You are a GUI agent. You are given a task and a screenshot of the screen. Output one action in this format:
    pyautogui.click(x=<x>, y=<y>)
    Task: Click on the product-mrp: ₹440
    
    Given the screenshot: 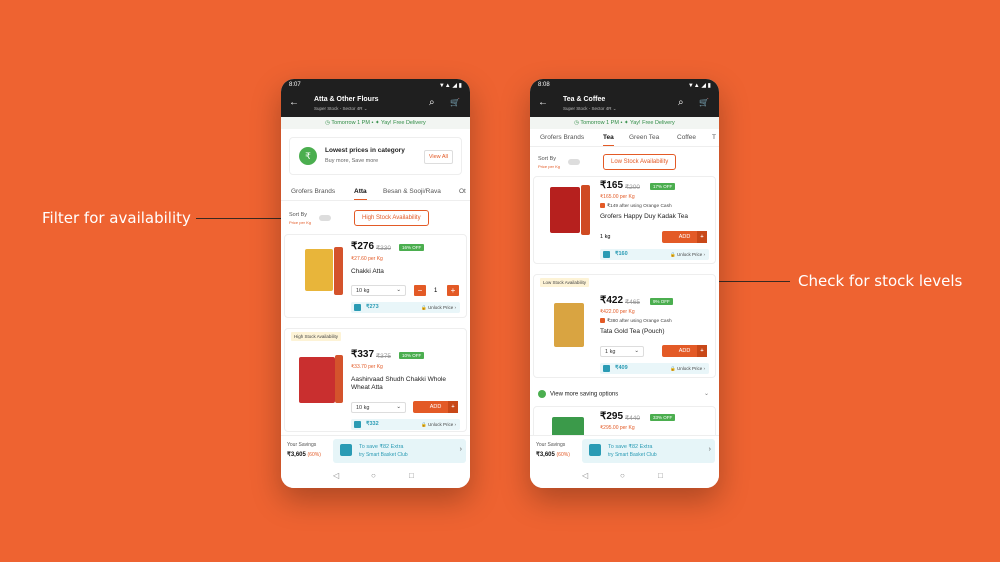 What is the action you would take?
    pyautogui.click(x=632, y=418)
    